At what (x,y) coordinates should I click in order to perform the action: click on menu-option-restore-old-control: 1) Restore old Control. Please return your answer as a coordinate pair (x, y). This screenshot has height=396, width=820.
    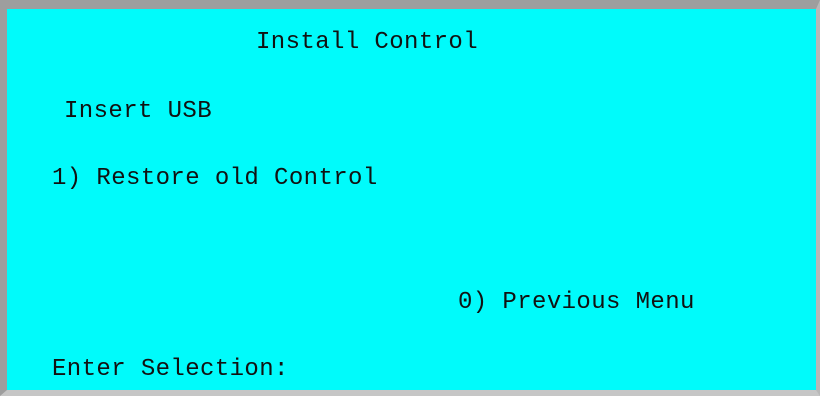
    Looking at the image, I should click on (215, 179).